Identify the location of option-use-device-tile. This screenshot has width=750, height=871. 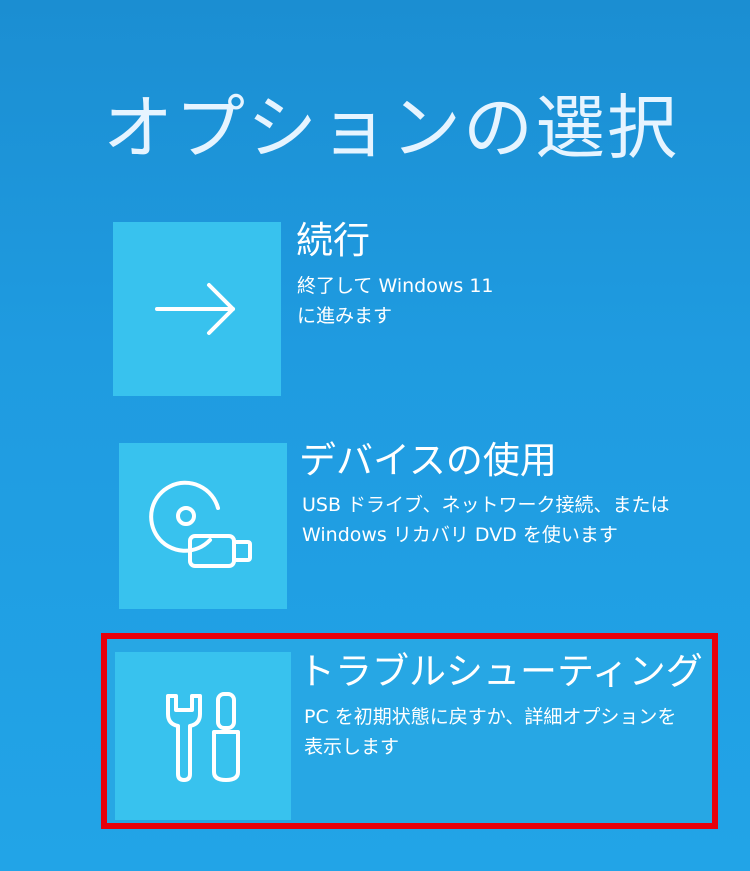
(203, 526).